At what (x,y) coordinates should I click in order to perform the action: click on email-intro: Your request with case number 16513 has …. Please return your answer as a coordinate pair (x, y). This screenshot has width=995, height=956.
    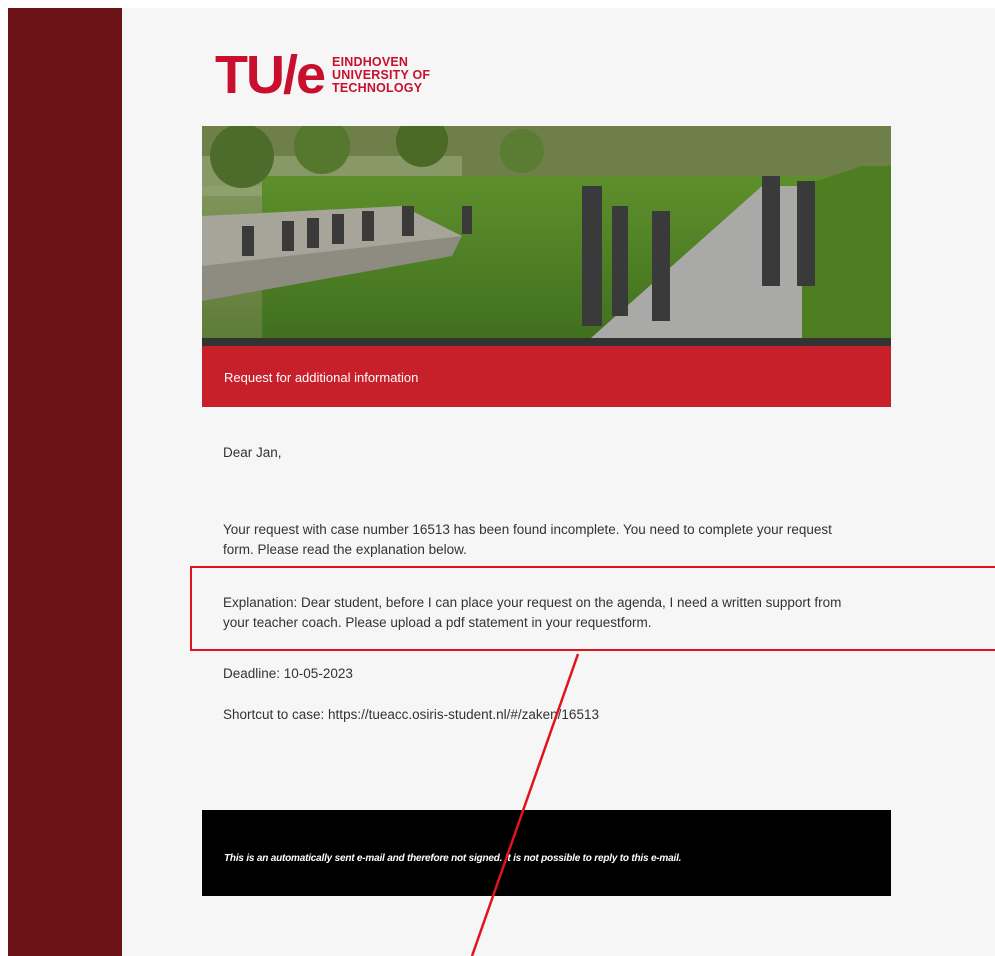
    Looking at the image, I should click on (527, 539).